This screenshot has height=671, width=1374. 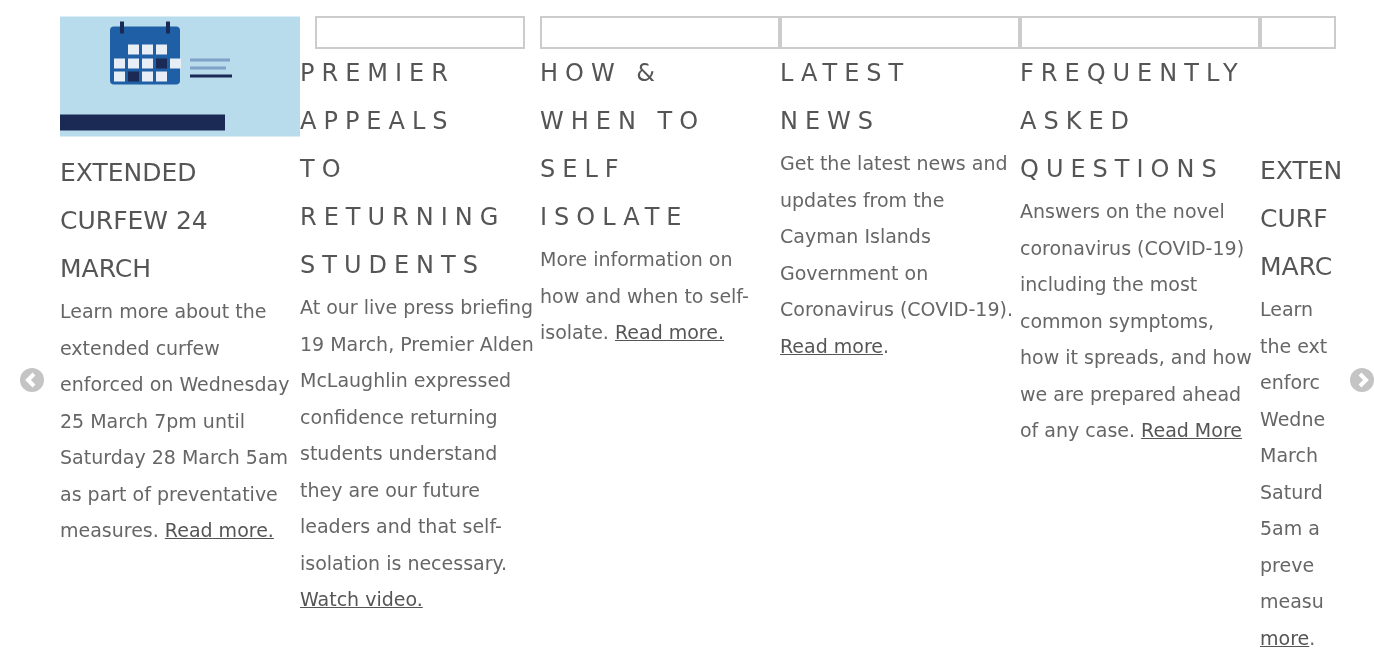 I want to click on read-more-link: Read more, so click(x=831, y=345).